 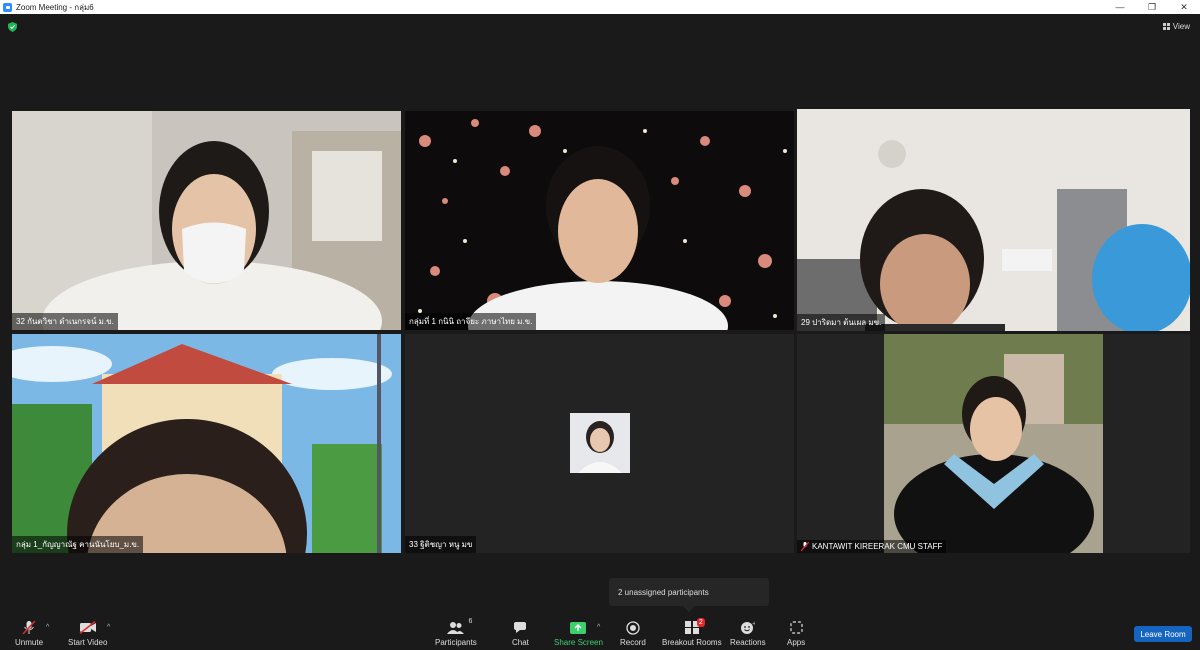 I want to click on start-video-button: Start Video, so click(x=87, y=633).